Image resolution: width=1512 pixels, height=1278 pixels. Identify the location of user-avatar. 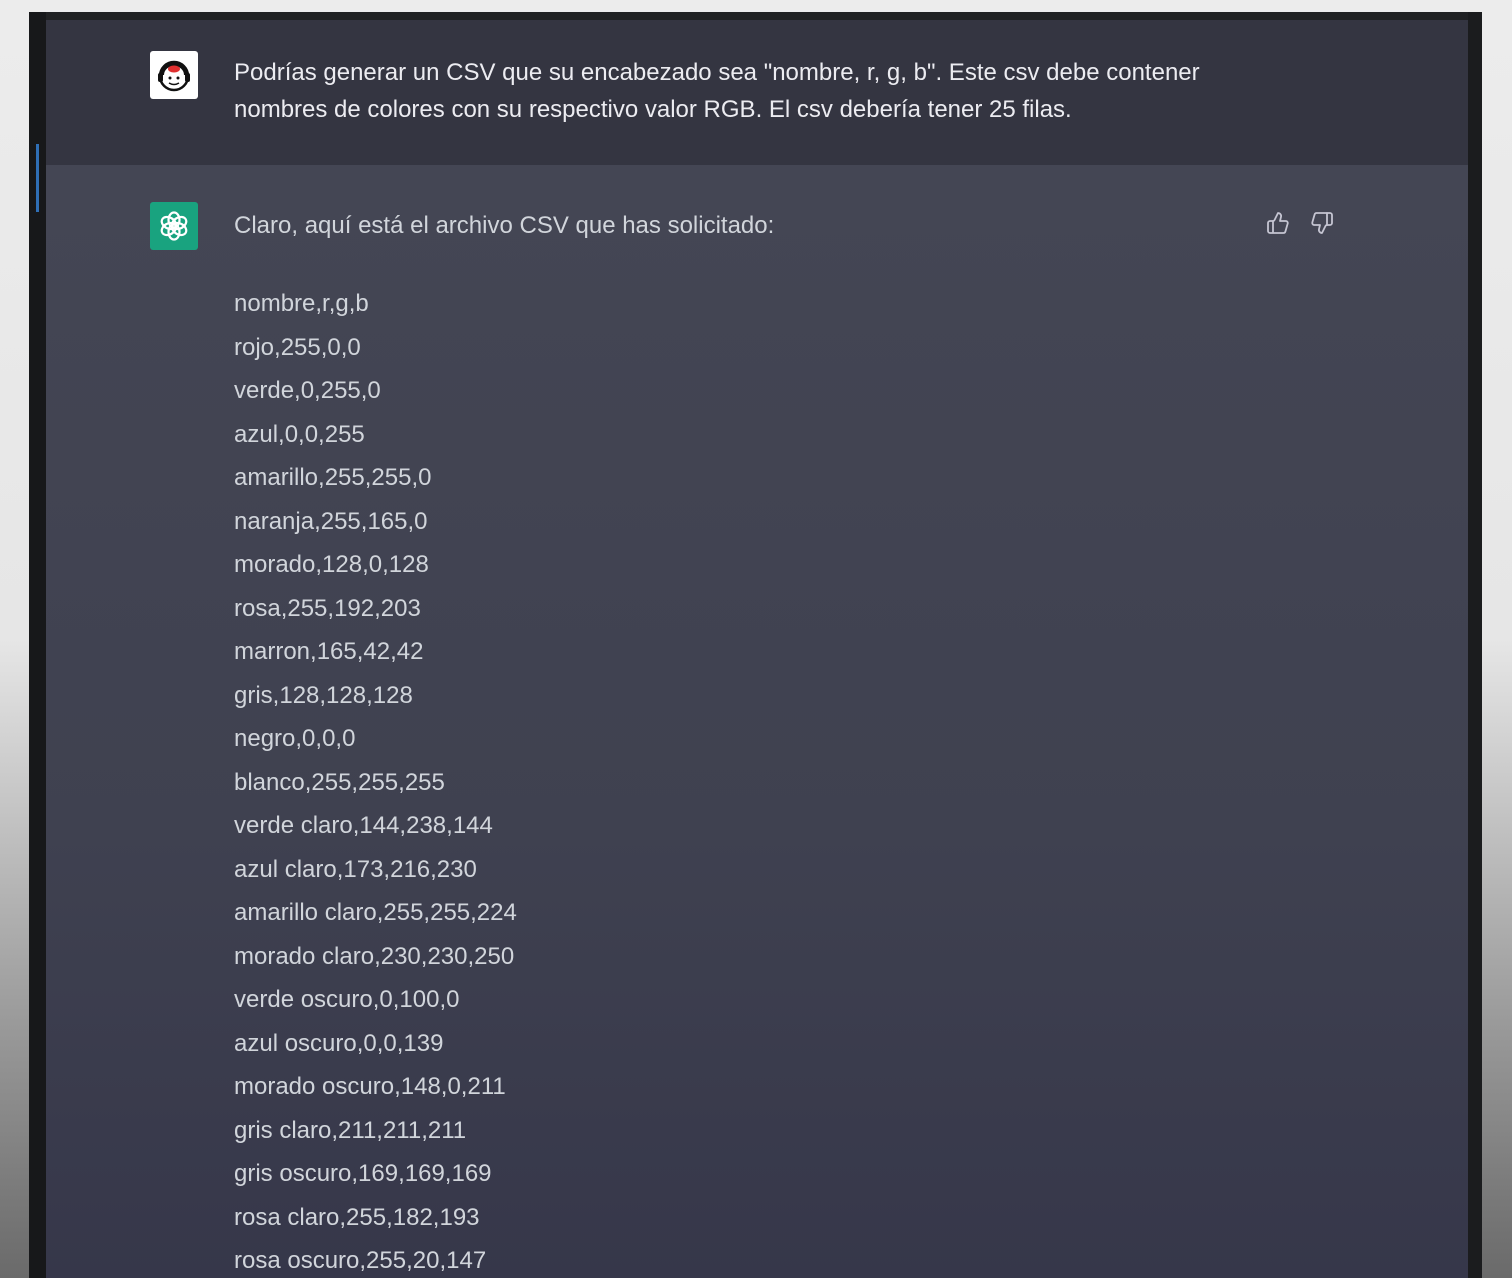
(174, 75).